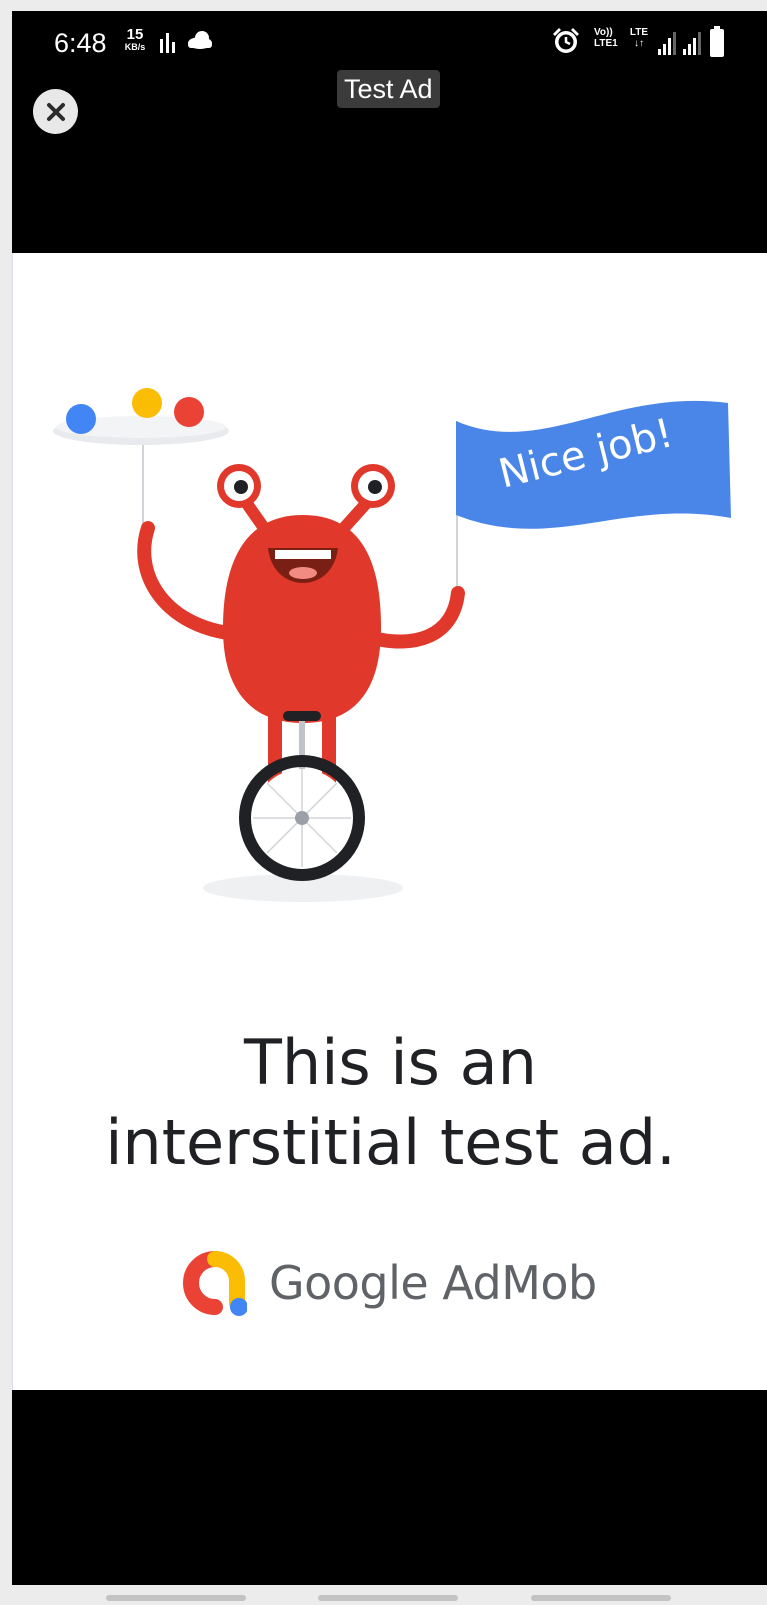  I want to click on close-icon, so click(55, 111).